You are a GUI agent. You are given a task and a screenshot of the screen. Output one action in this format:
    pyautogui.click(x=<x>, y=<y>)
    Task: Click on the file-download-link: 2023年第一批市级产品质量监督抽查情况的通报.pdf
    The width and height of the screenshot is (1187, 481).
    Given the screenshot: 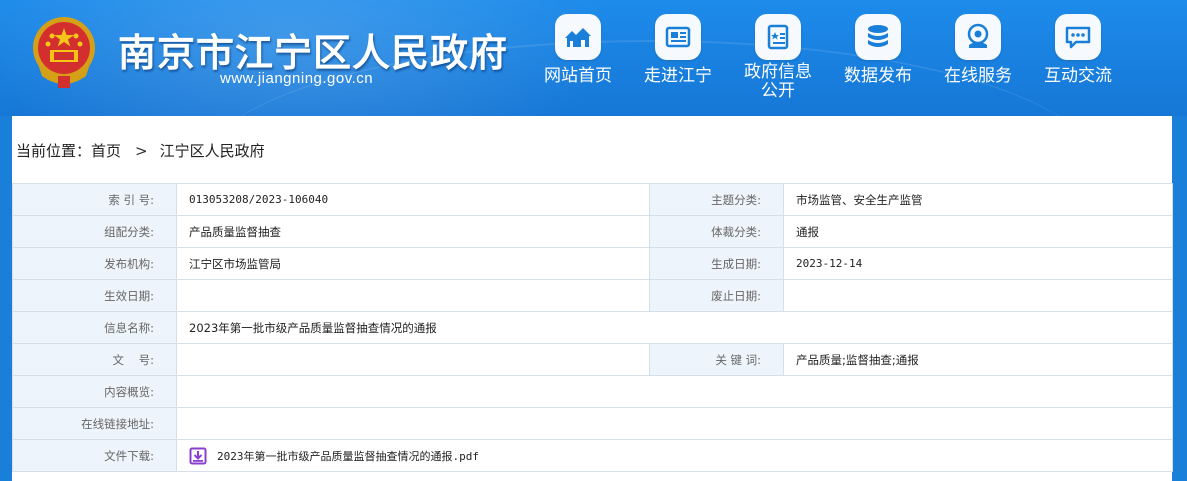 What is the action you would take?
    pyautogui.click(x=680, y=456)
    